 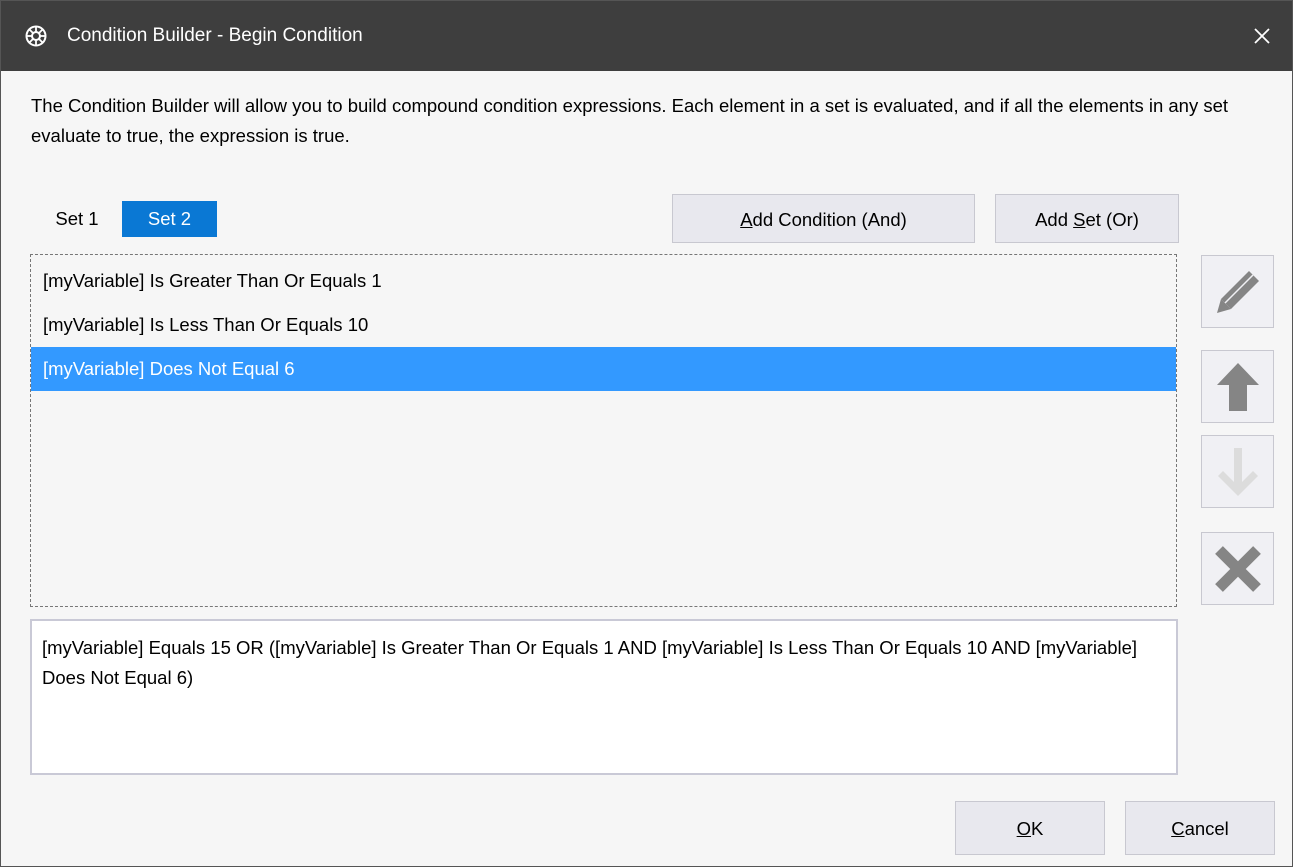 I want to click on title-bar: Condition Builder - Begin Condition, so click(x=646, y=36).